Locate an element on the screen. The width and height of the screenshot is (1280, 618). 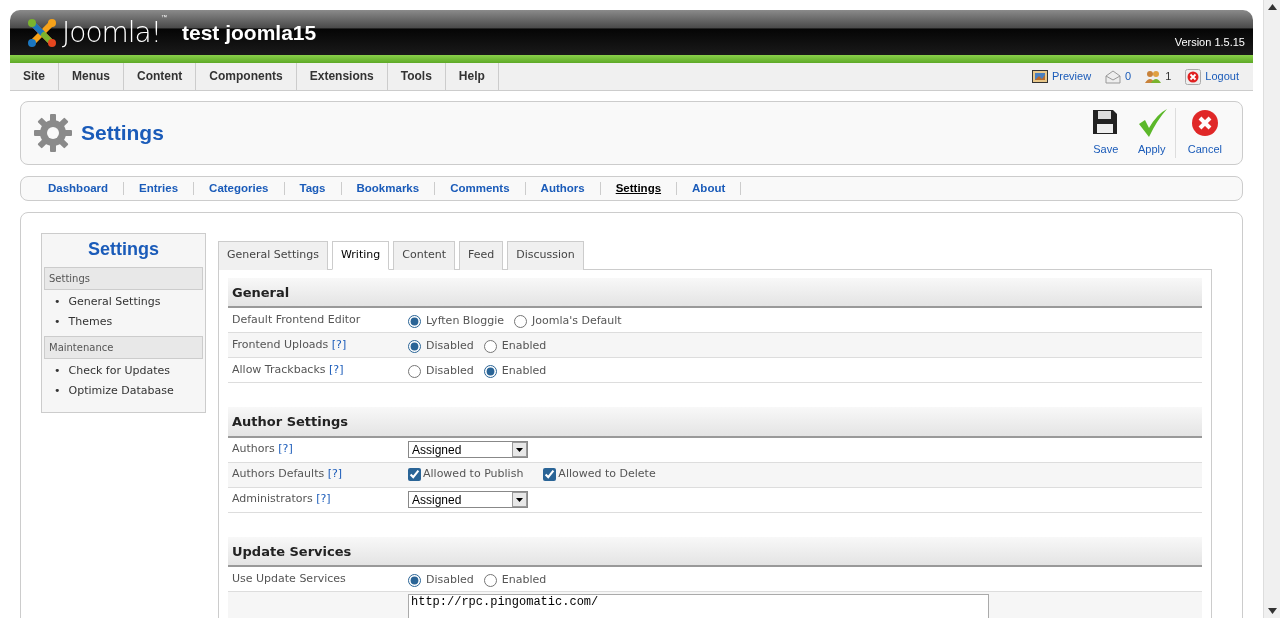
scroll-up-icon is located at coordinates (1272, 7).